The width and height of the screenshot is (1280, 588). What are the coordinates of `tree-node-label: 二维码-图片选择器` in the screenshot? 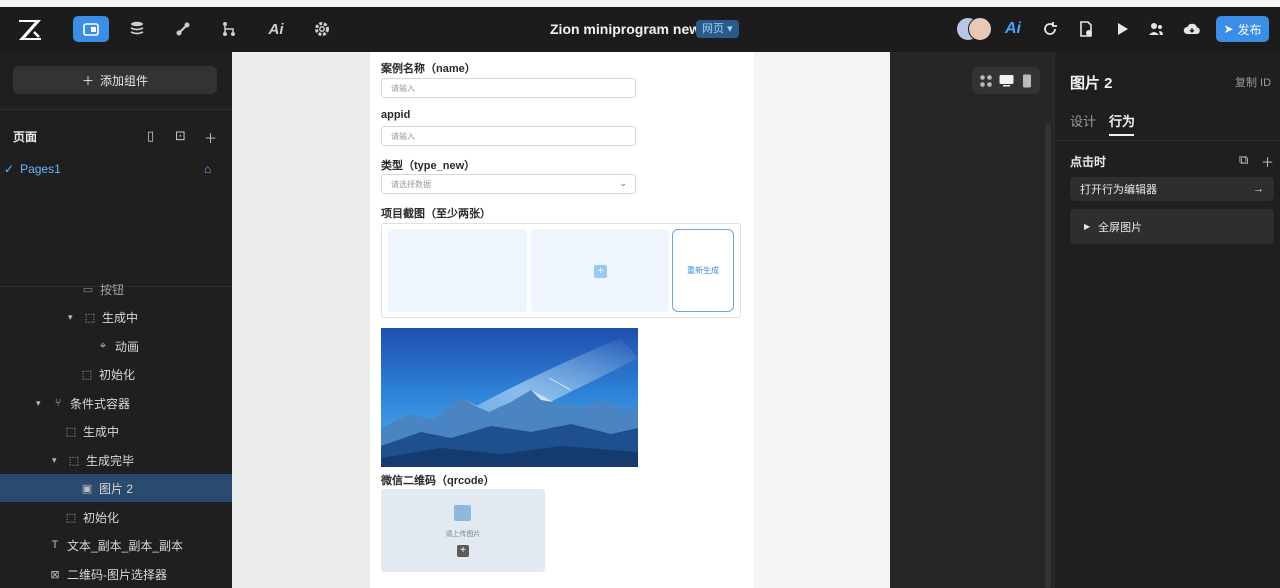 It's located at (117, 574).